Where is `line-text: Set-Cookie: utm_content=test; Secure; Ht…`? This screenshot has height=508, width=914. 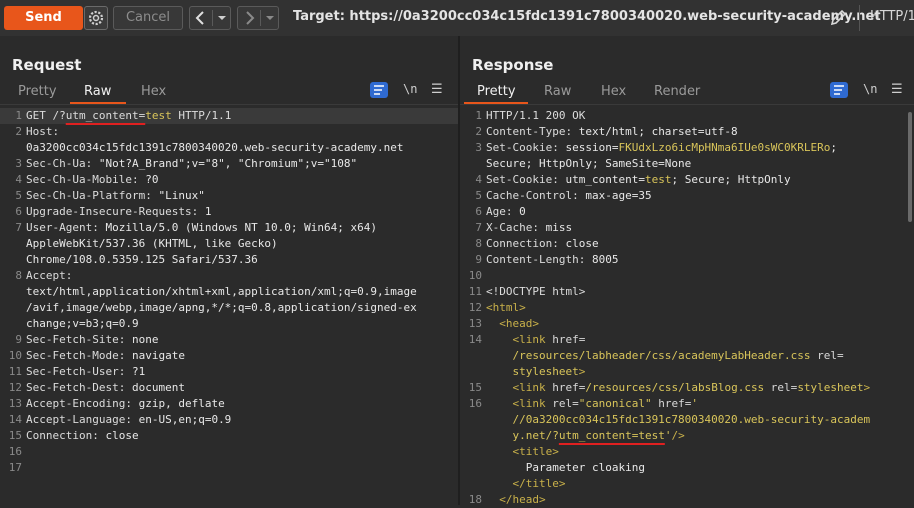
line-text: Set-Cookie: utm_content=test; Secure; Ht… is located at coordinates (638, 180).